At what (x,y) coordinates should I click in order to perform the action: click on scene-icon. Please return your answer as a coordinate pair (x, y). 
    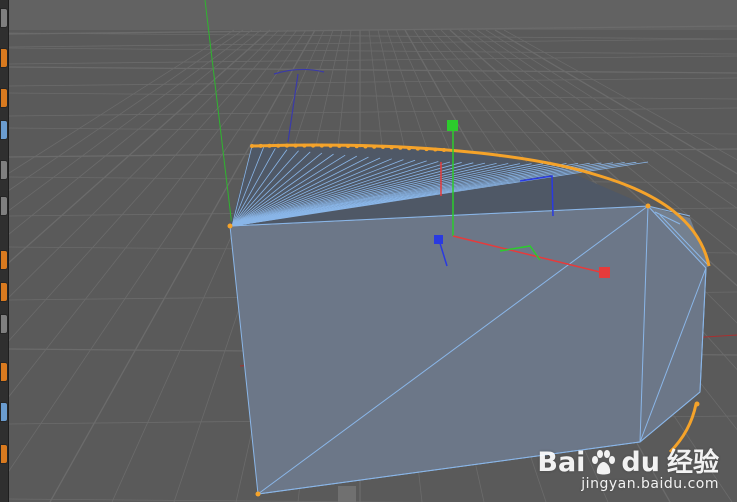
    Looking at the image, I should click on (4, 372).